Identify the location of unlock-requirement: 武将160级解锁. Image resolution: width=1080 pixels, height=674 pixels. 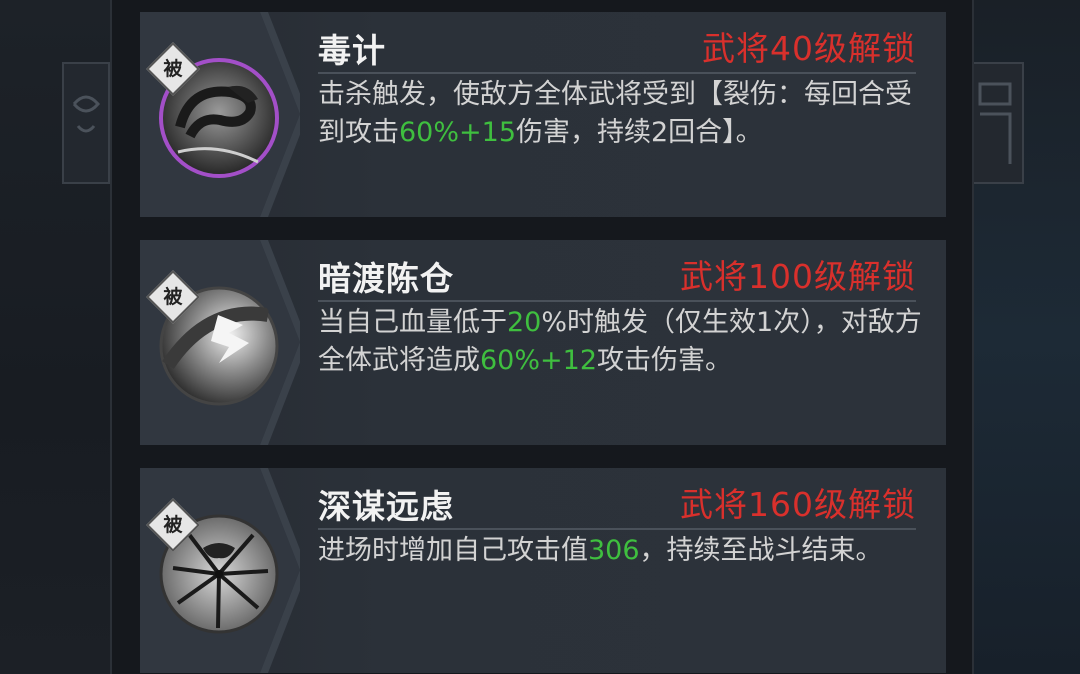
(798, 504).